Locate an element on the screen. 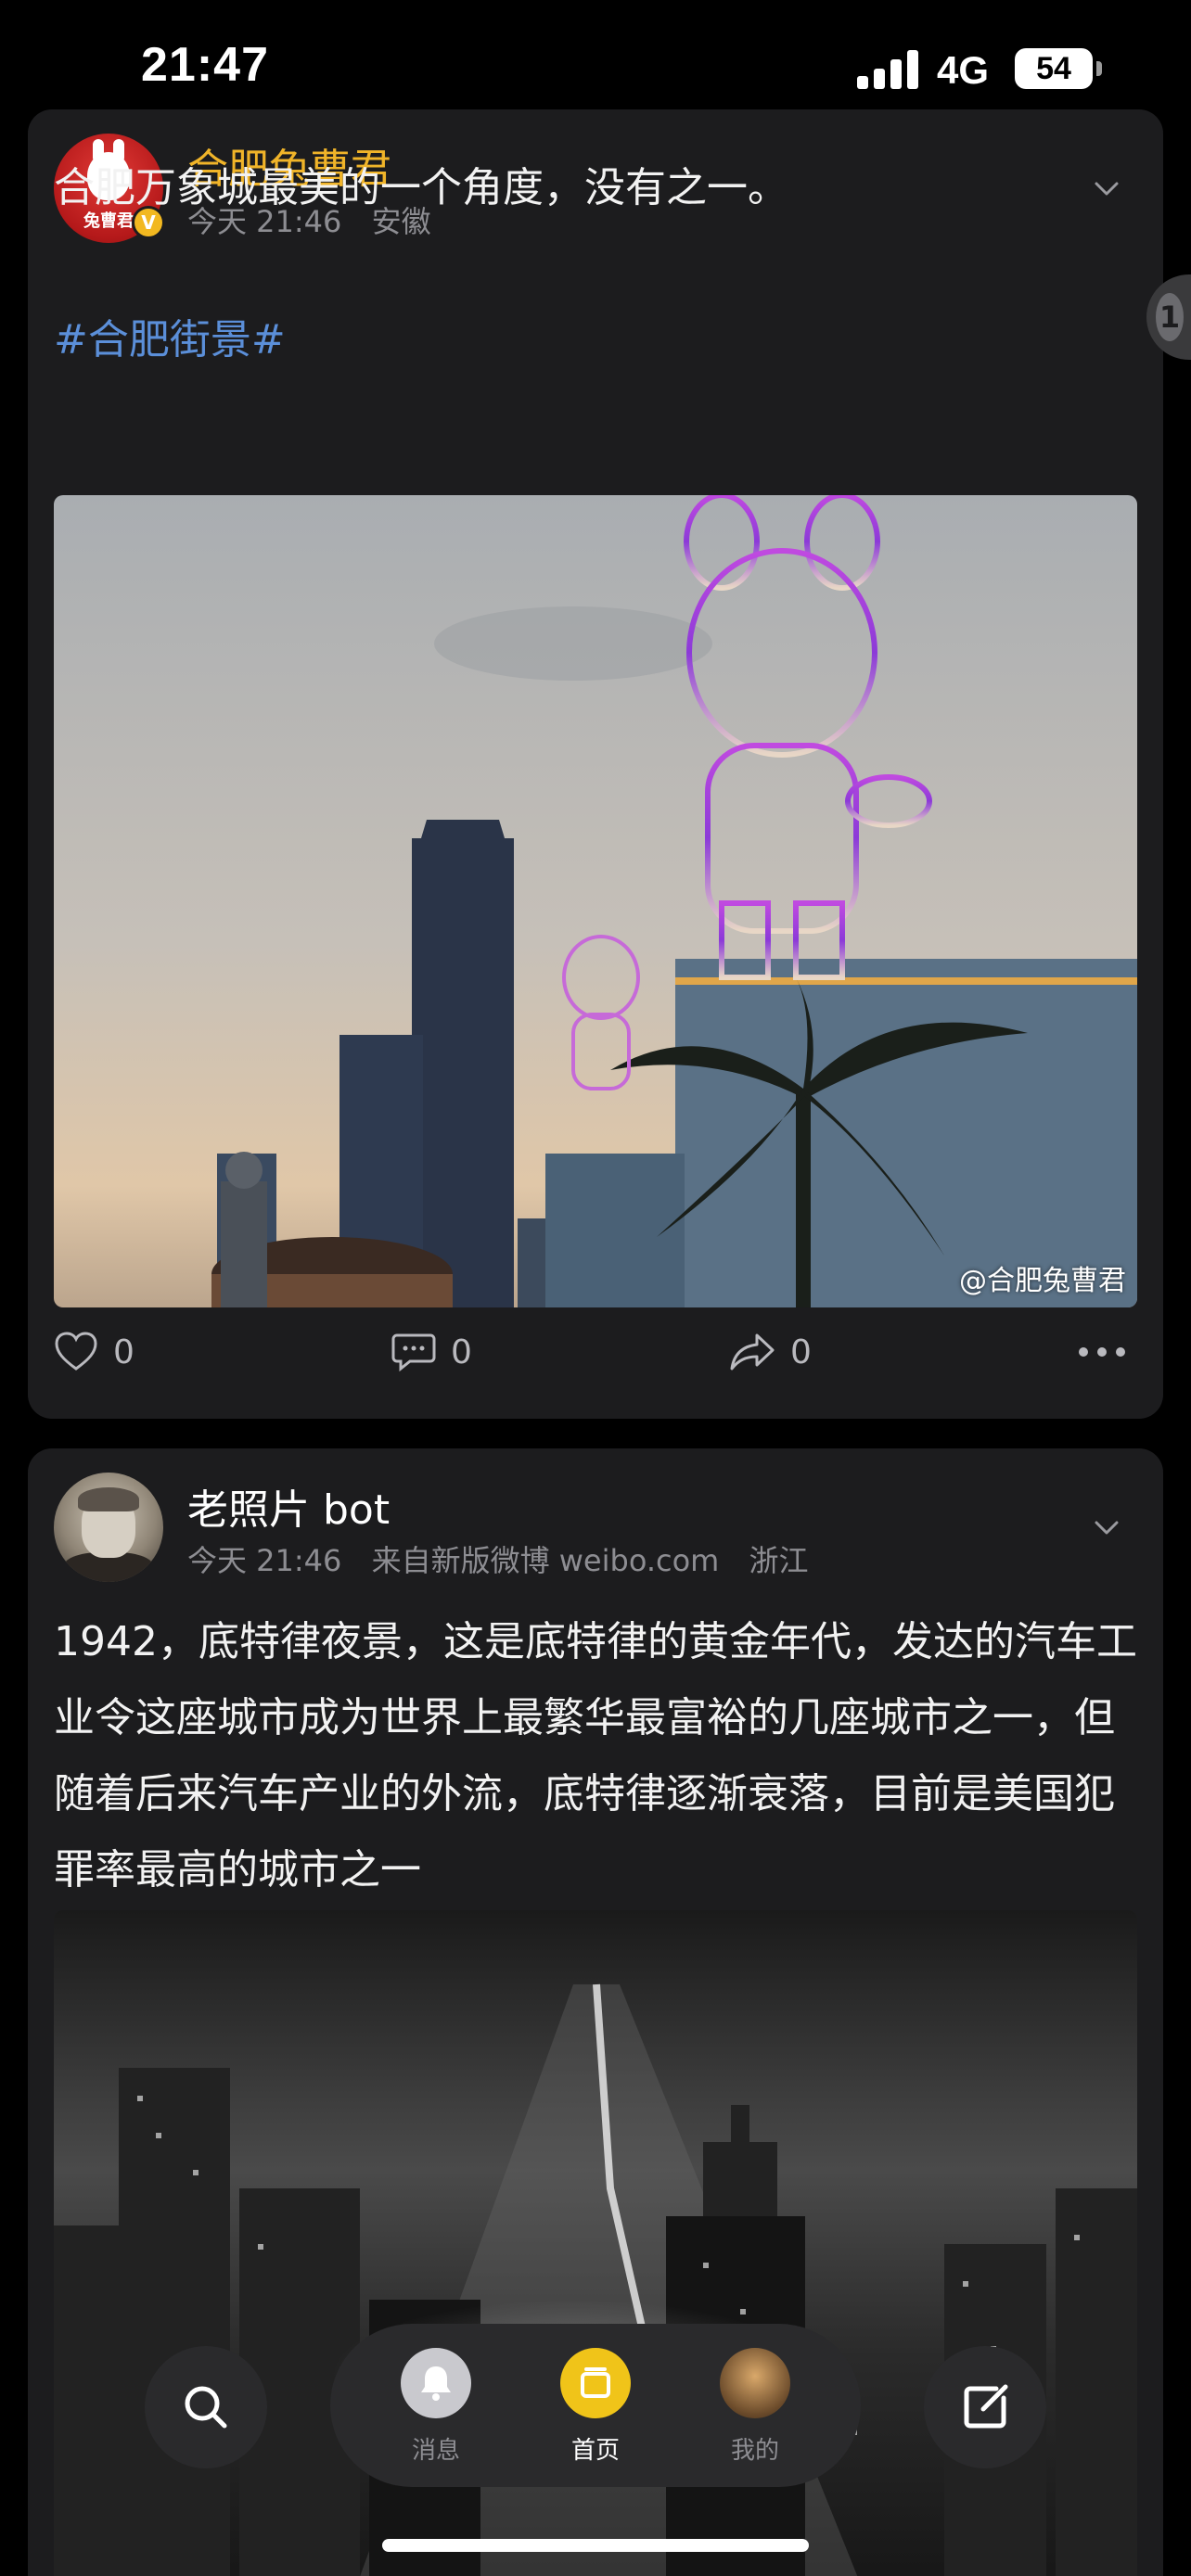 Image resolution: width=1191 pixels, height=2576 pixels. tab-messages-label: 消息 is located at coordinates (436, 2451).